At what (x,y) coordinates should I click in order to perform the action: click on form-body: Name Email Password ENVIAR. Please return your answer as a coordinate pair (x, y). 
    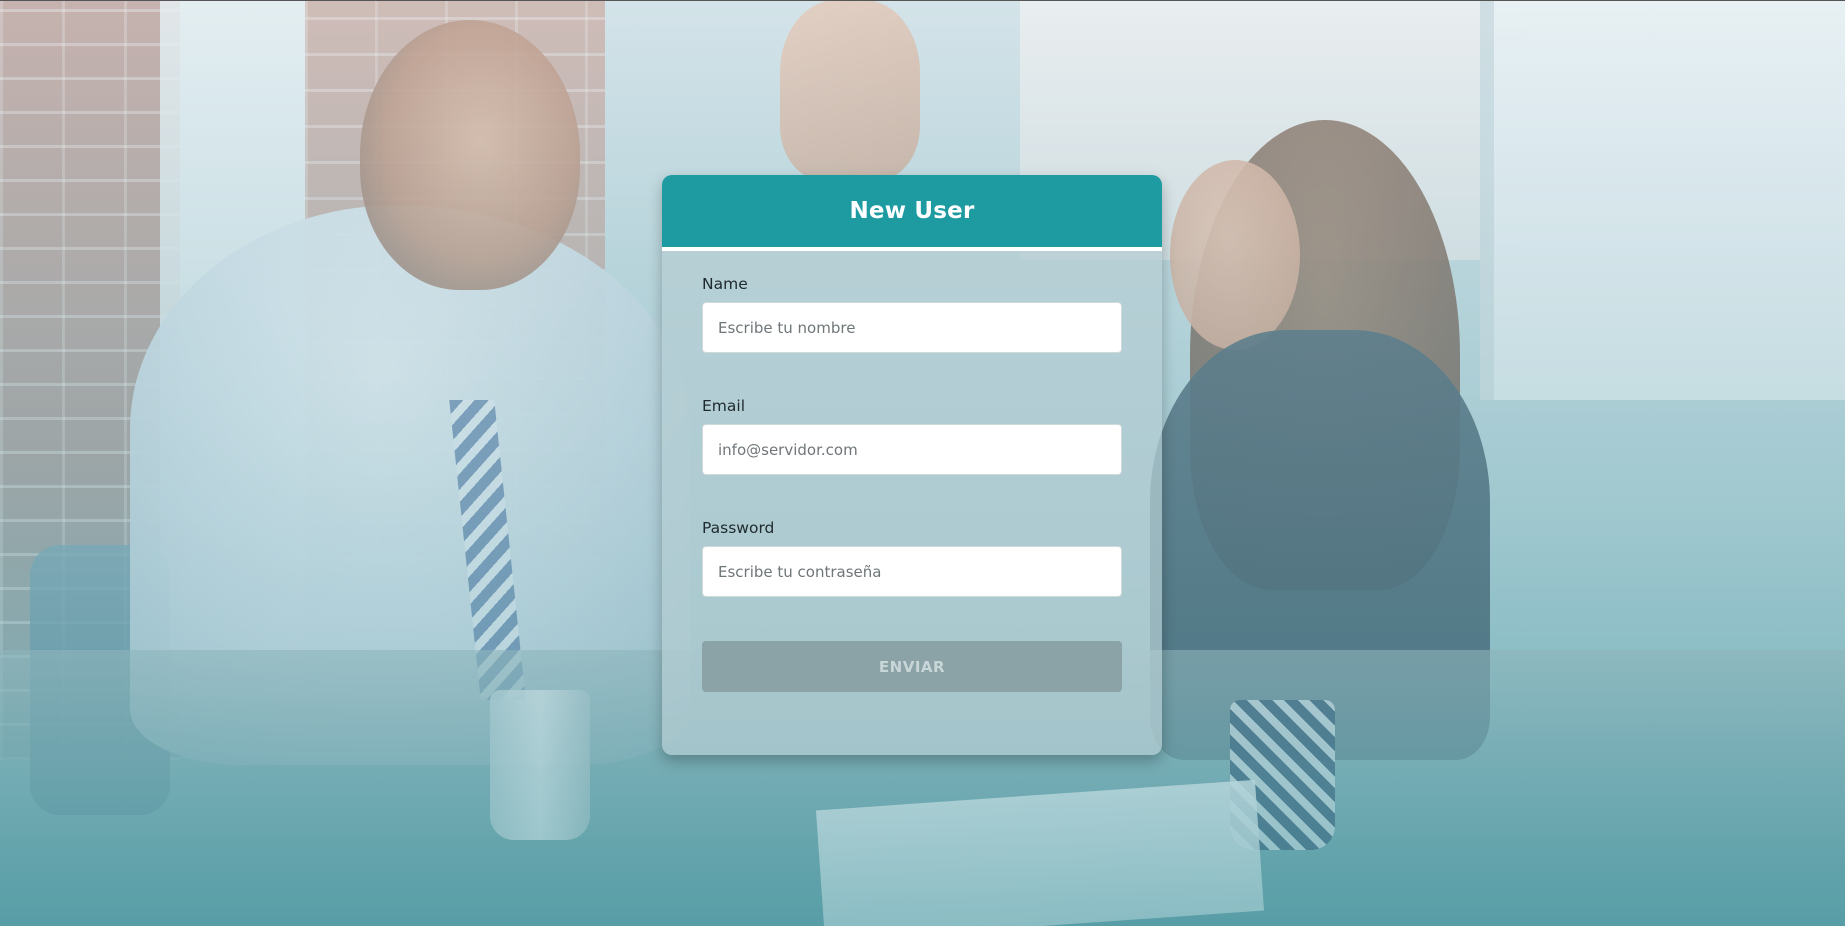
    Looking at the image, I should click on (912, 471).